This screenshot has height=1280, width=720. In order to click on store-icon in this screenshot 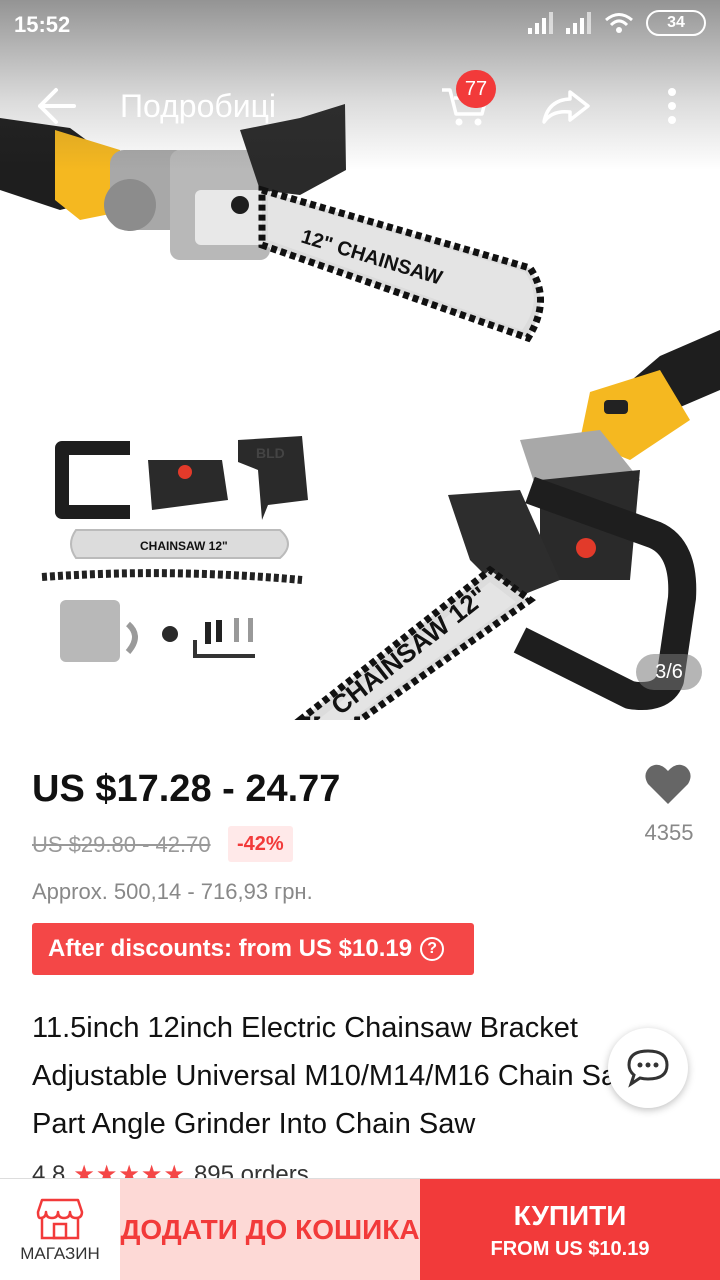, I will do `click(60, 1219)`.